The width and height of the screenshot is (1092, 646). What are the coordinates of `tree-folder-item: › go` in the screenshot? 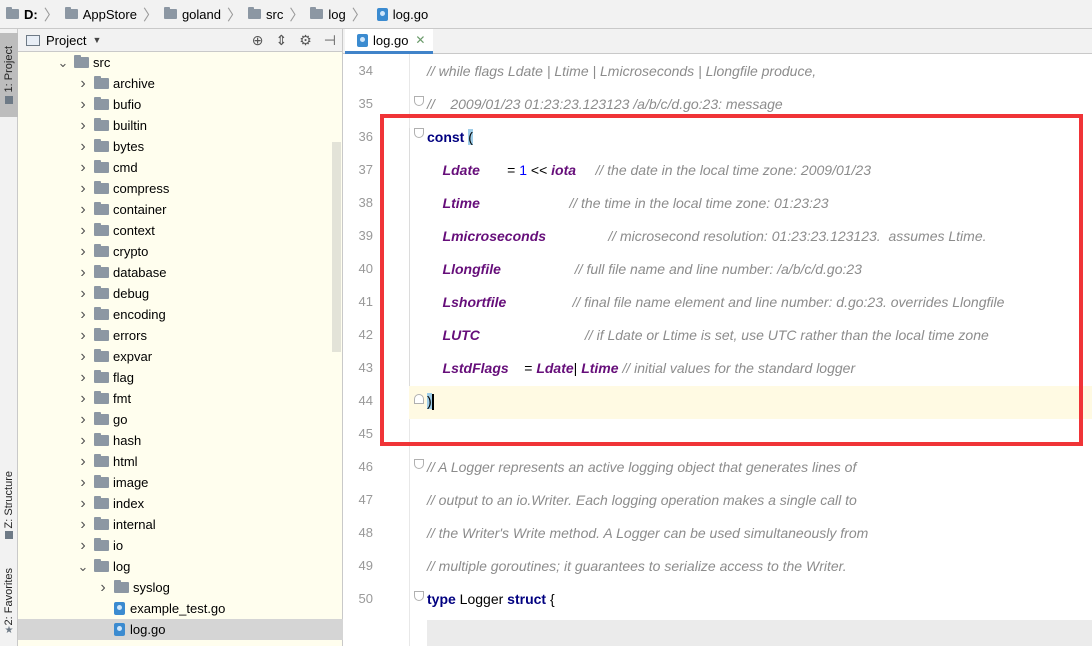 It's located at (180, 419).